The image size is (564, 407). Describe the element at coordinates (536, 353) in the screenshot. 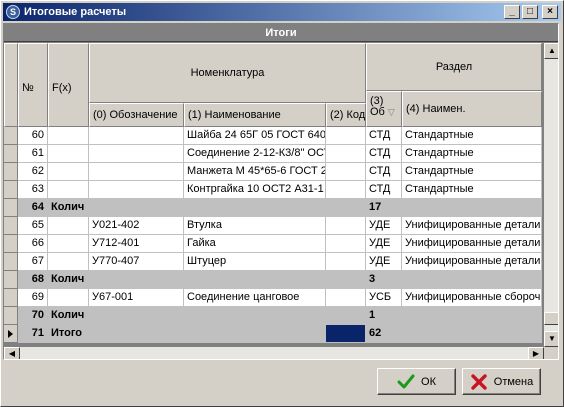

I see `scroll-right-icon: ▶` at that location.